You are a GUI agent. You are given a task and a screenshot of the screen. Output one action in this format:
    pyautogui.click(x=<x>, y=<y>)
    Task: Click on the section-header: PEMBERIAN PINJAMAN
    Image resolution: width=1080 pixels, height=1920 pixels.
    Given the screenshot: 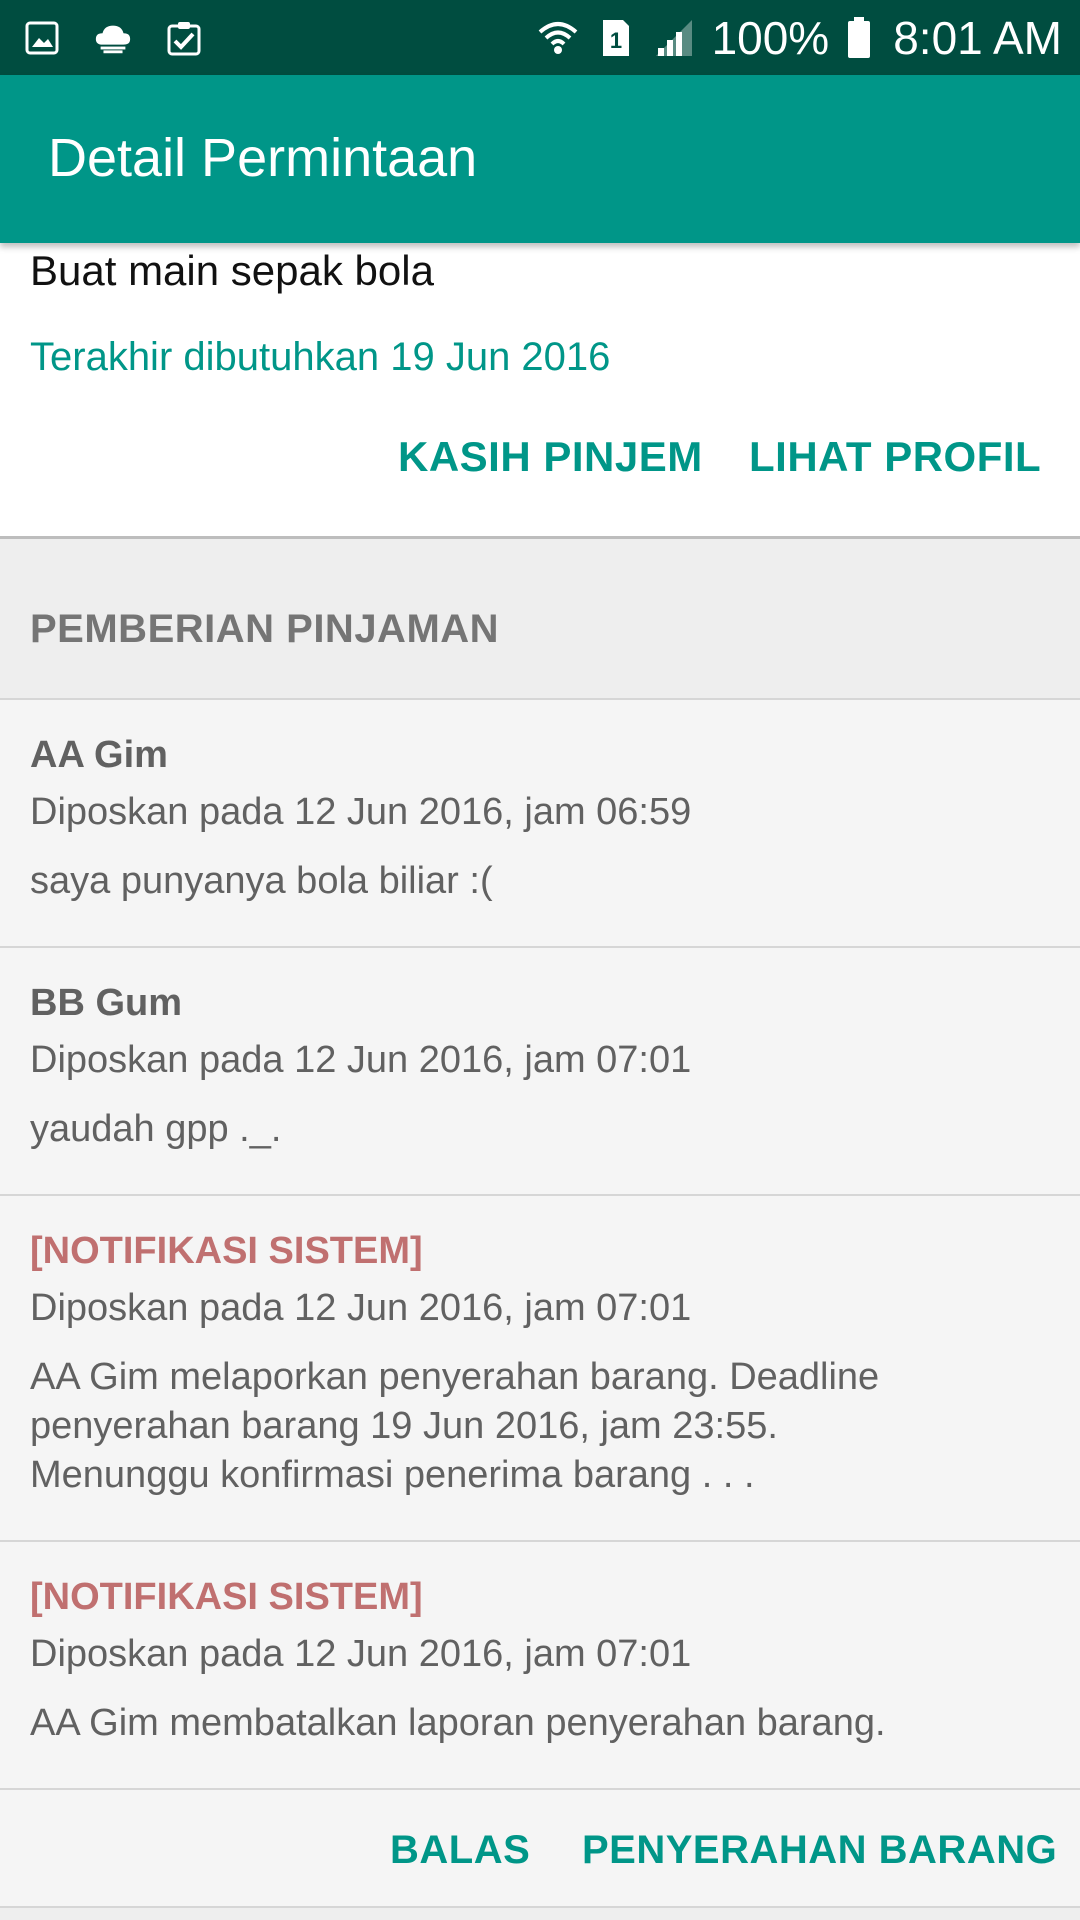 What is the action you would take?
    pyautogui.click(x=540, y=618)
    